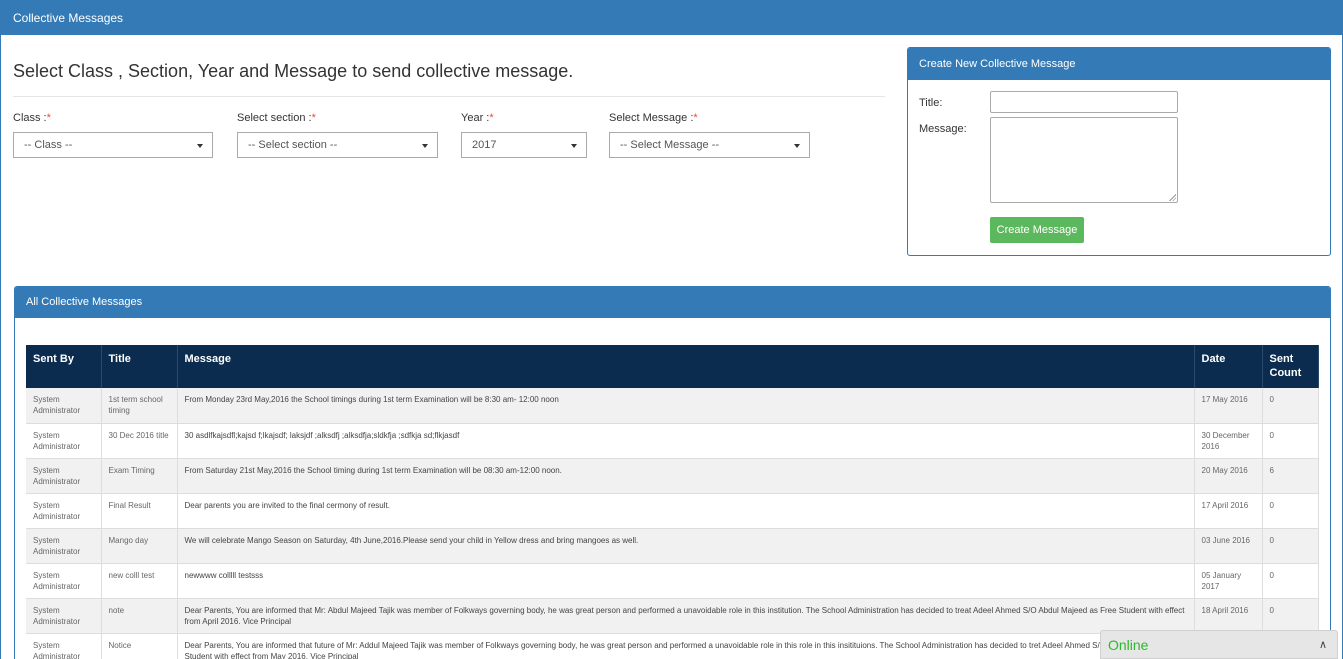  I want to click on cell-title: 30 Dec 2016 title, so click(139, 441).